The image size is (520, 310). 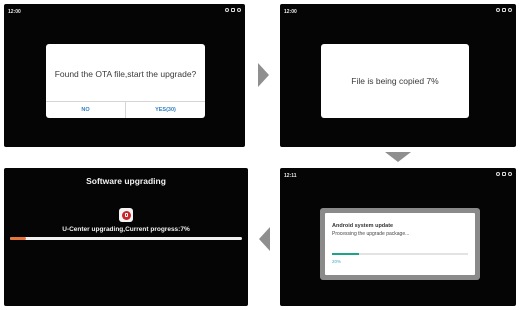 I want to click on arrow-right-icon, so click(x=263, y=75).